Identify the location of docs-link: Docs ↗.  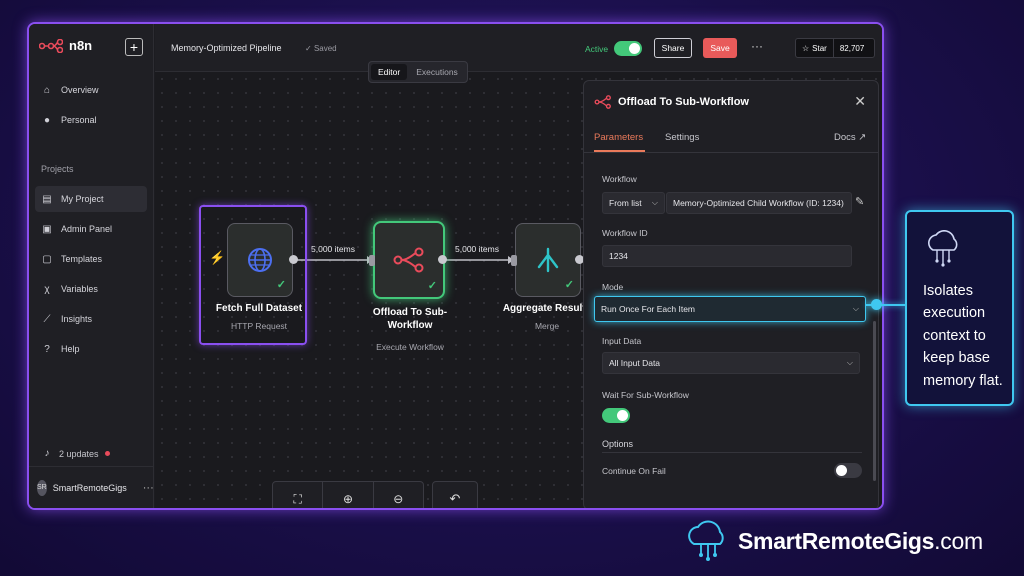
(850, 137).